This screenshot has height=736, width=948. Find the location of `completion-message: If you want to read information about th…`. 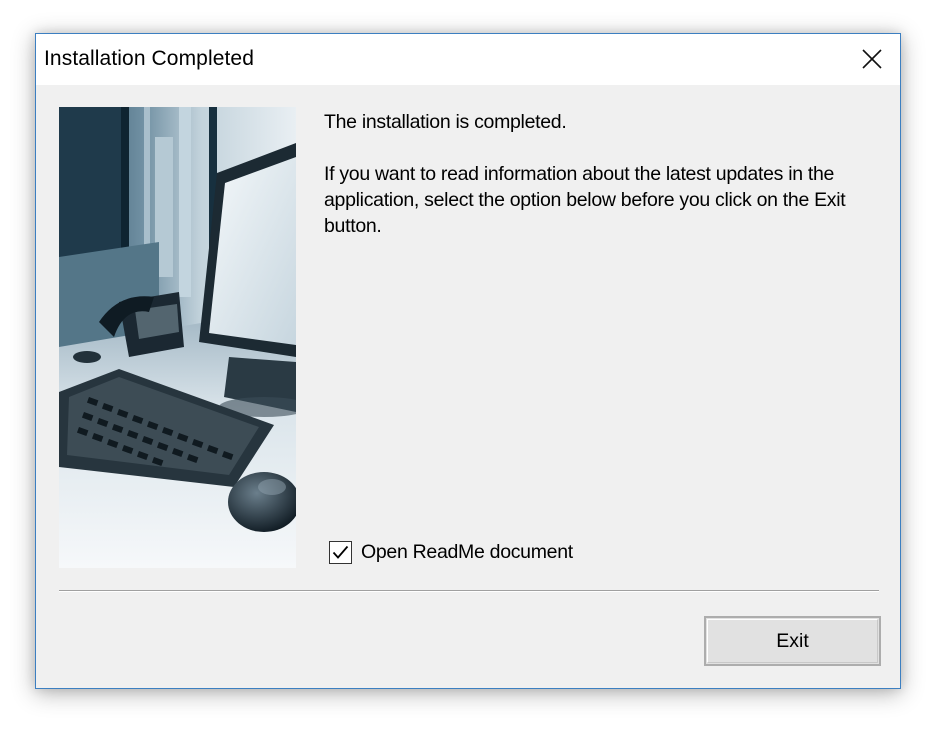

completion-message: If you want to read information about th… is located at coordinates (585, 200).